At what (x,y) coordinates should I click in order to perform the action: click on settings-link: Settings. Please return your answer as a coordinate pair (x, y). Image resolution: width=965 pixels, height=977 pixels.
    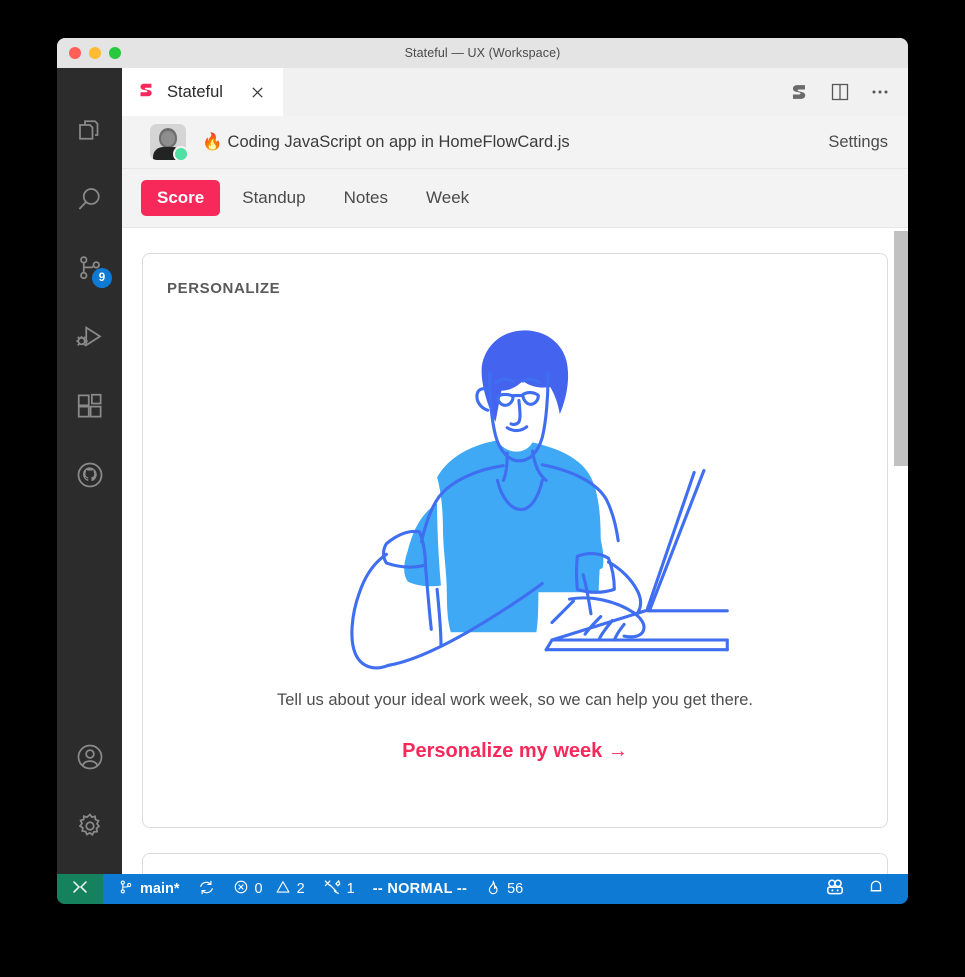
    Looking at the image, I should click on (858, 142).